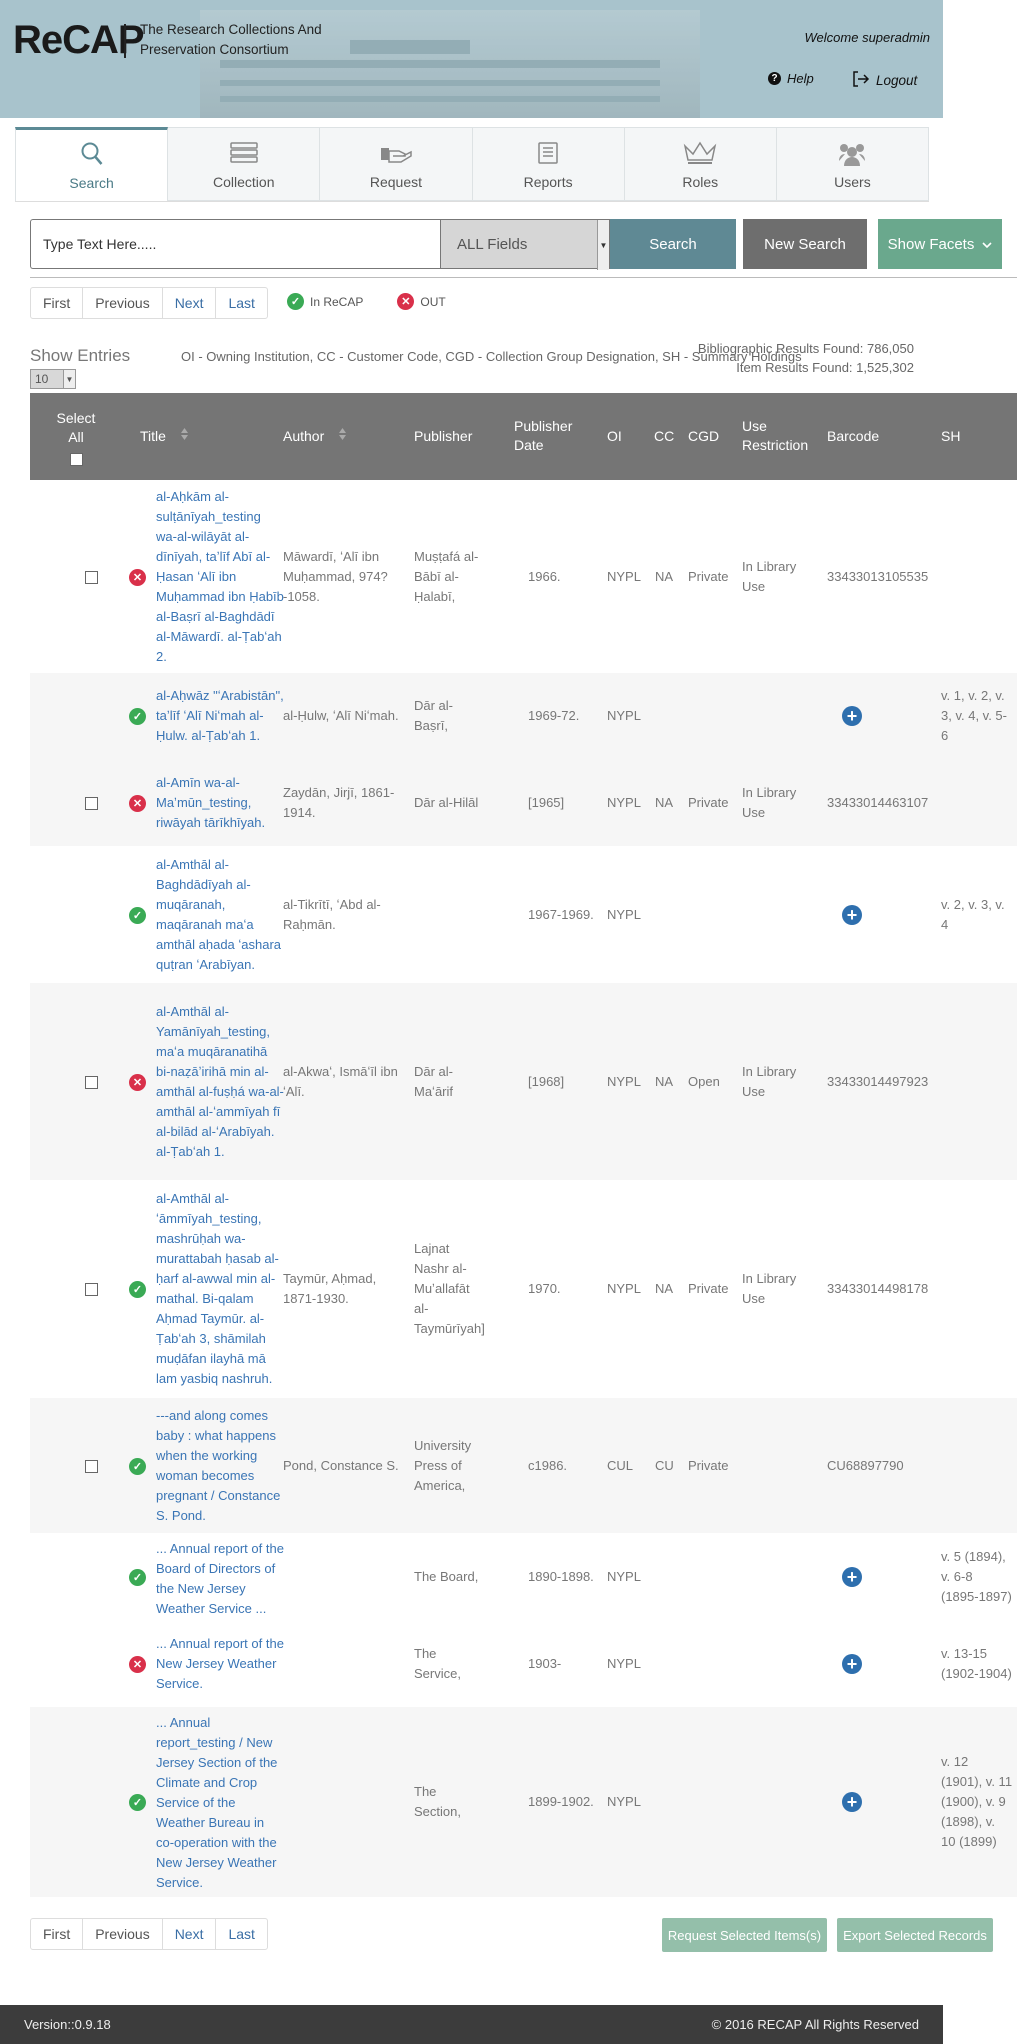 Image resolution: width=1018 pixels, height=2044 pixels. What do you see at coordinates (915, 1935) in the screenshot?
I see `export-selected-button: Export Selected Records` at bounding box center [915, 1935].